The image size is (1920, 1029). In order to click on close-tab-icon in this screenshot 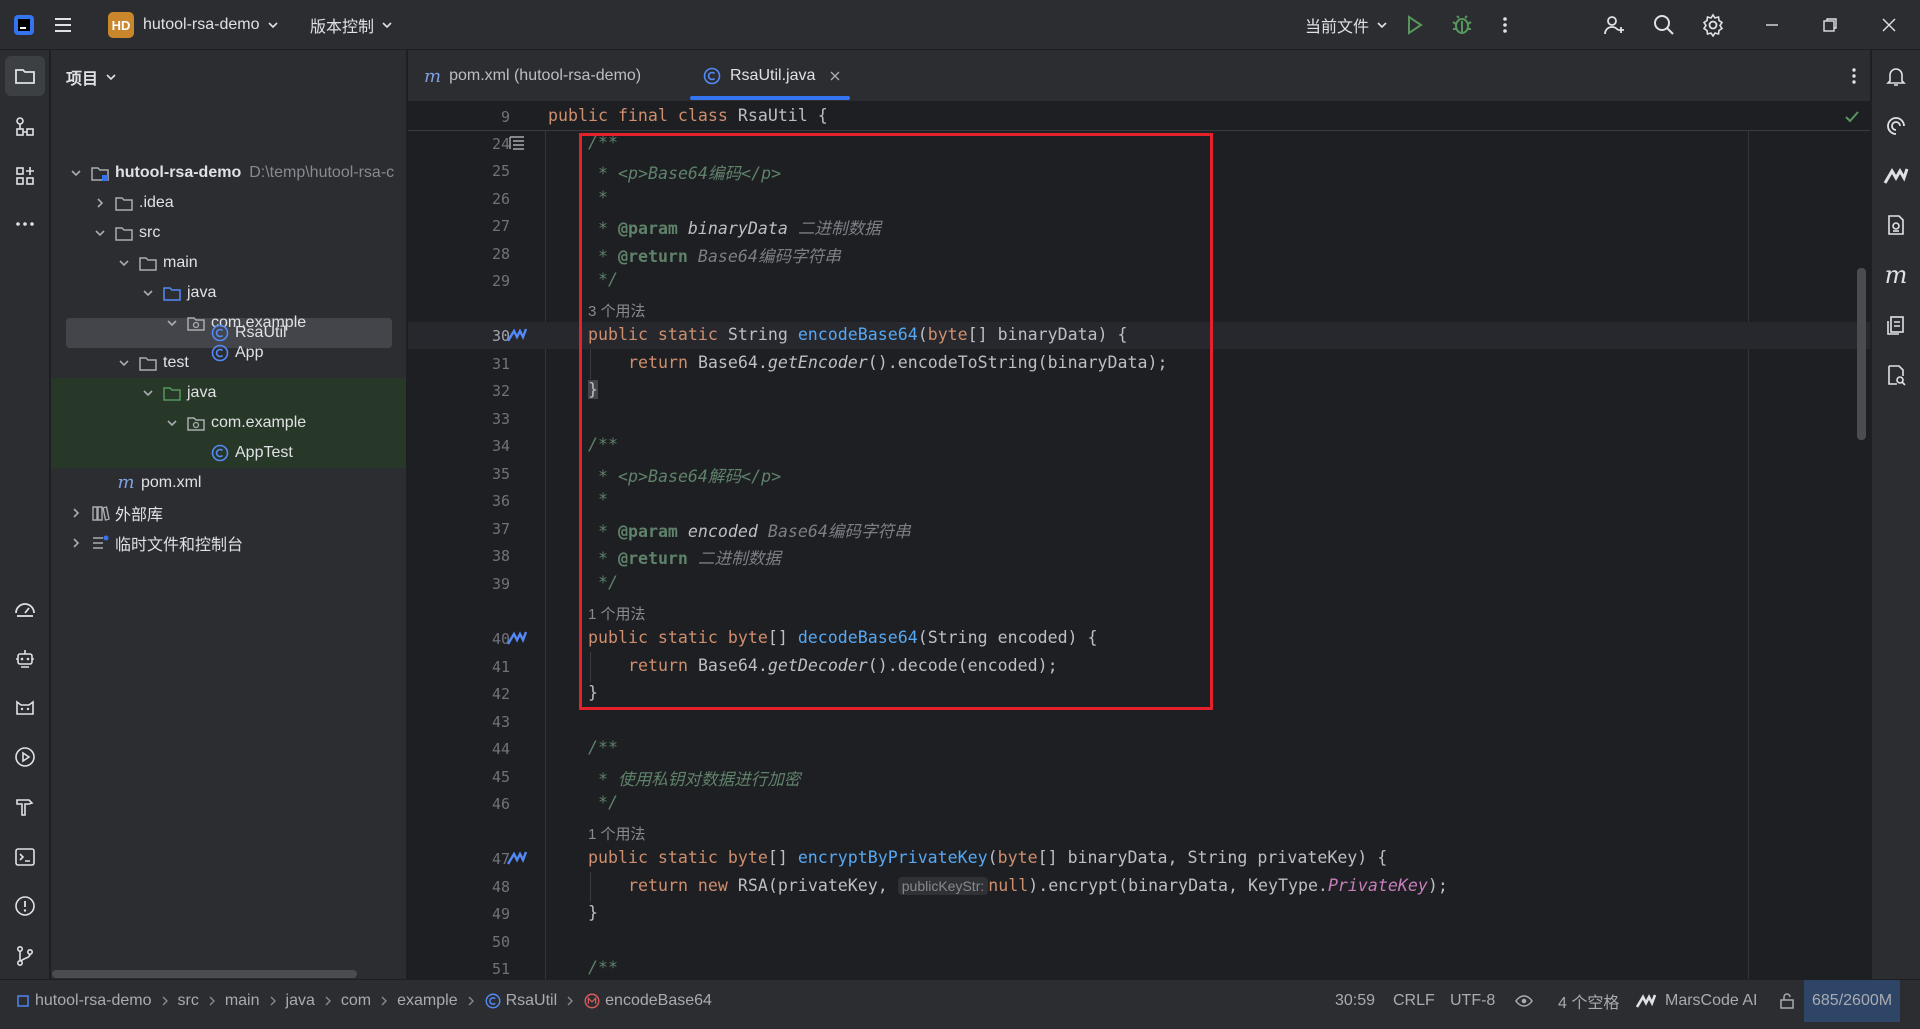, I will do `click(835, 76)`.